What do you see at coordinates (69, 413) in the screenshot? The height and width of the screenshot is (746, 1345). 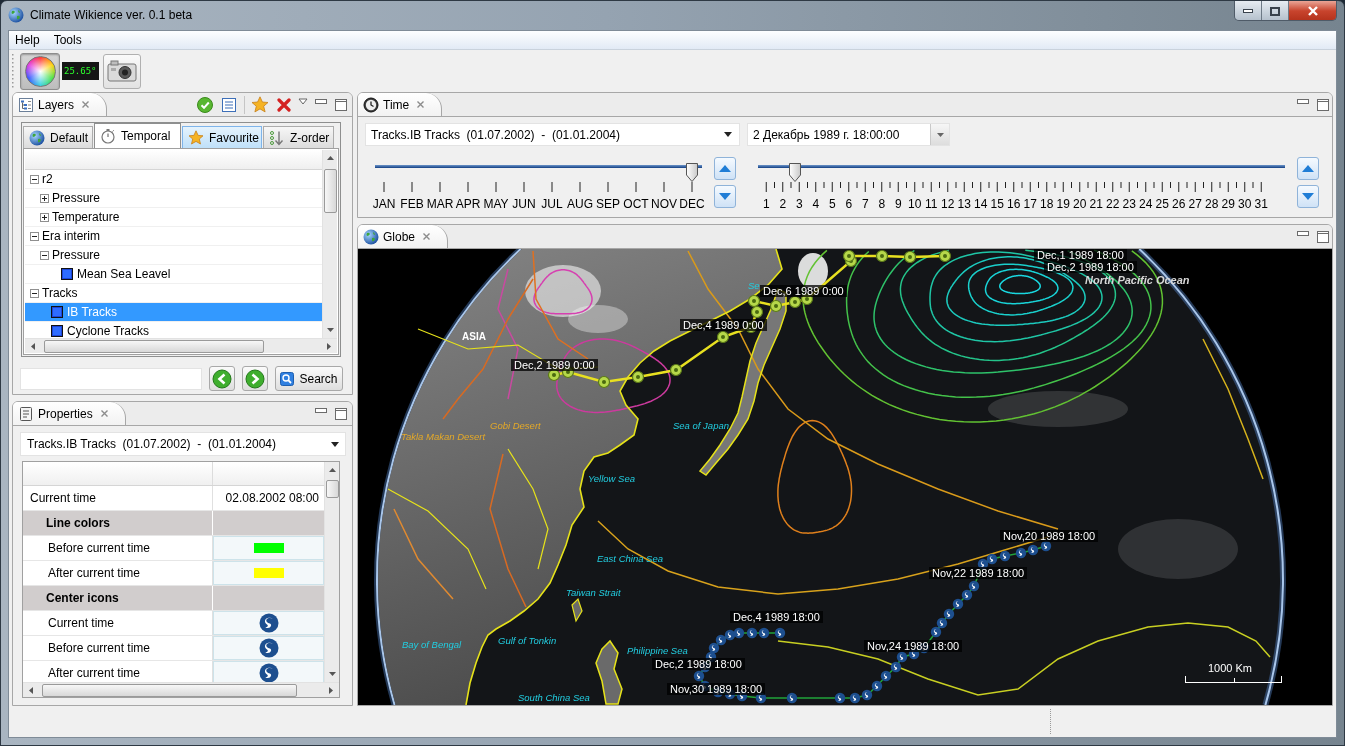 I see `view-tab: Properties` at bounding box center [69, 413].